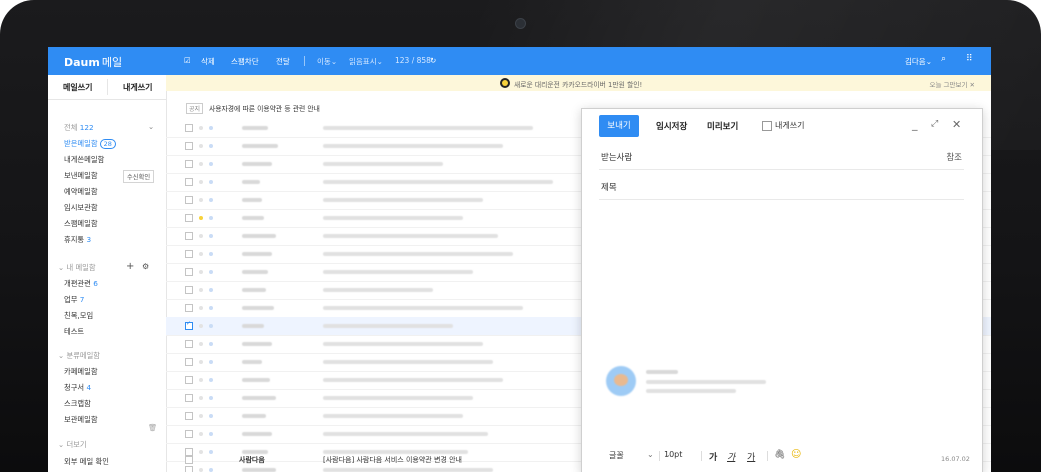 The height and width of the screenshot is (472, 1041). Describe the element at coordinates (74, 332) in the screenshot. I see `sidebar-item-test: 테스트` at that location.